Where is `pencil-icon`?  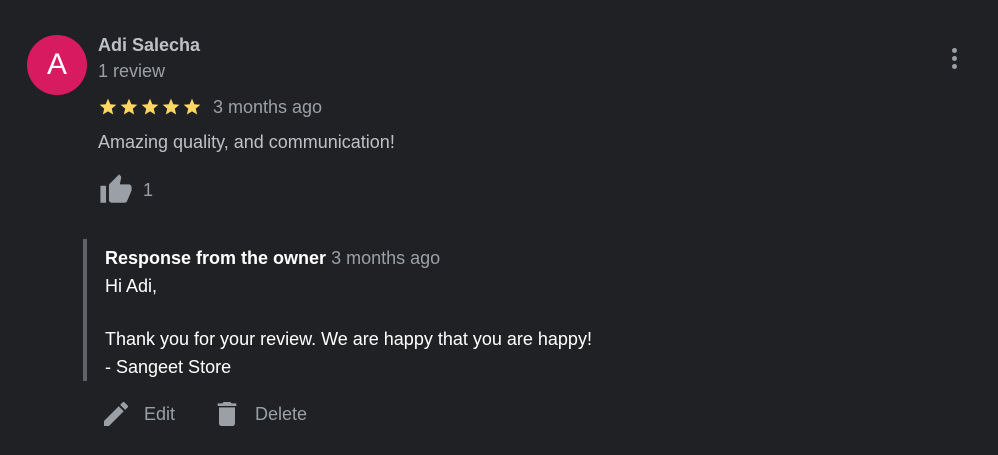
pencil-icon is located at coordinates (116, 413).